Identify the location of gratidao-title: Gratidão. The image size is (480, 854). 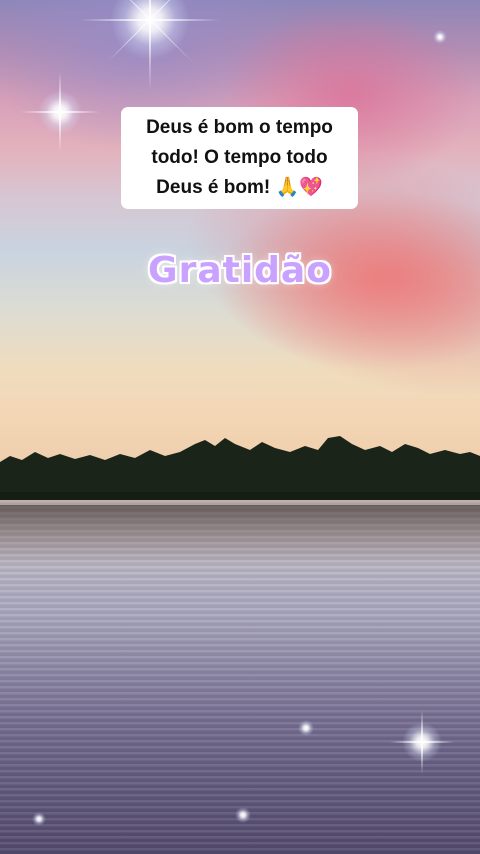
(240, 270).